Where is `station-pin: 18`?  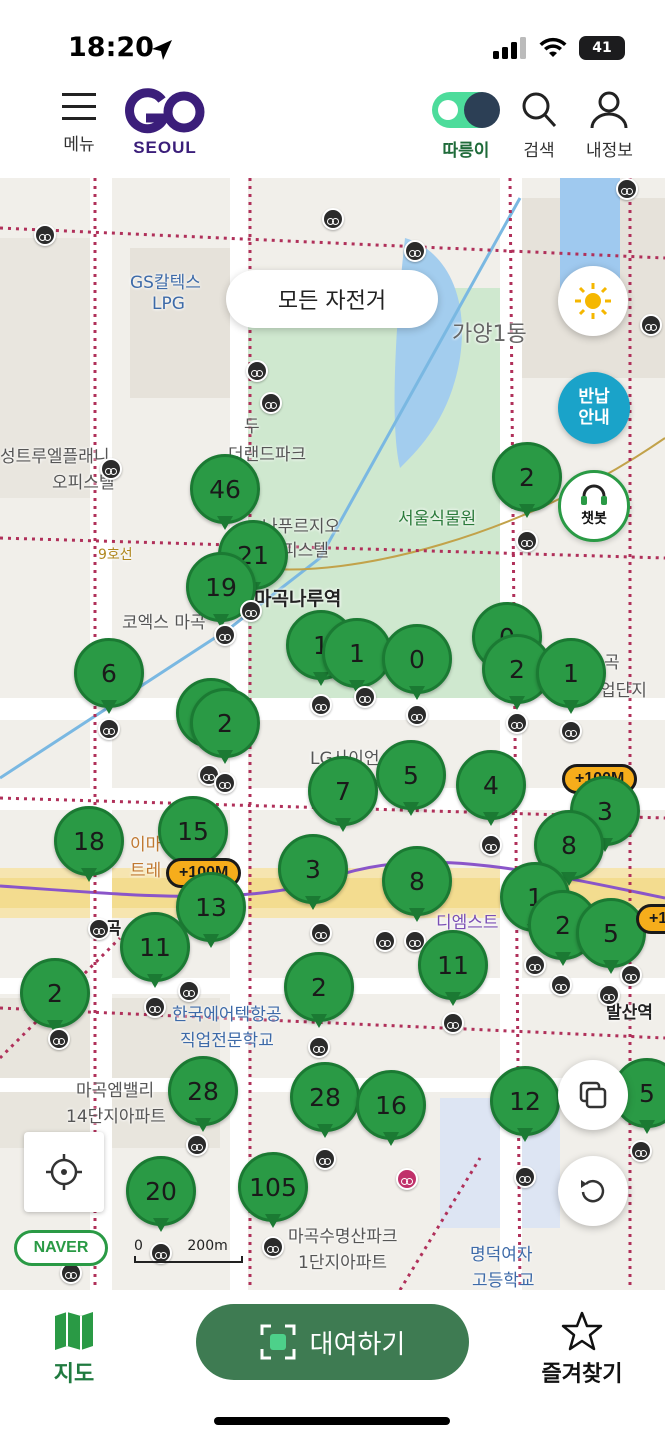
station-pin: 18 is located at coordinates (89, 851).